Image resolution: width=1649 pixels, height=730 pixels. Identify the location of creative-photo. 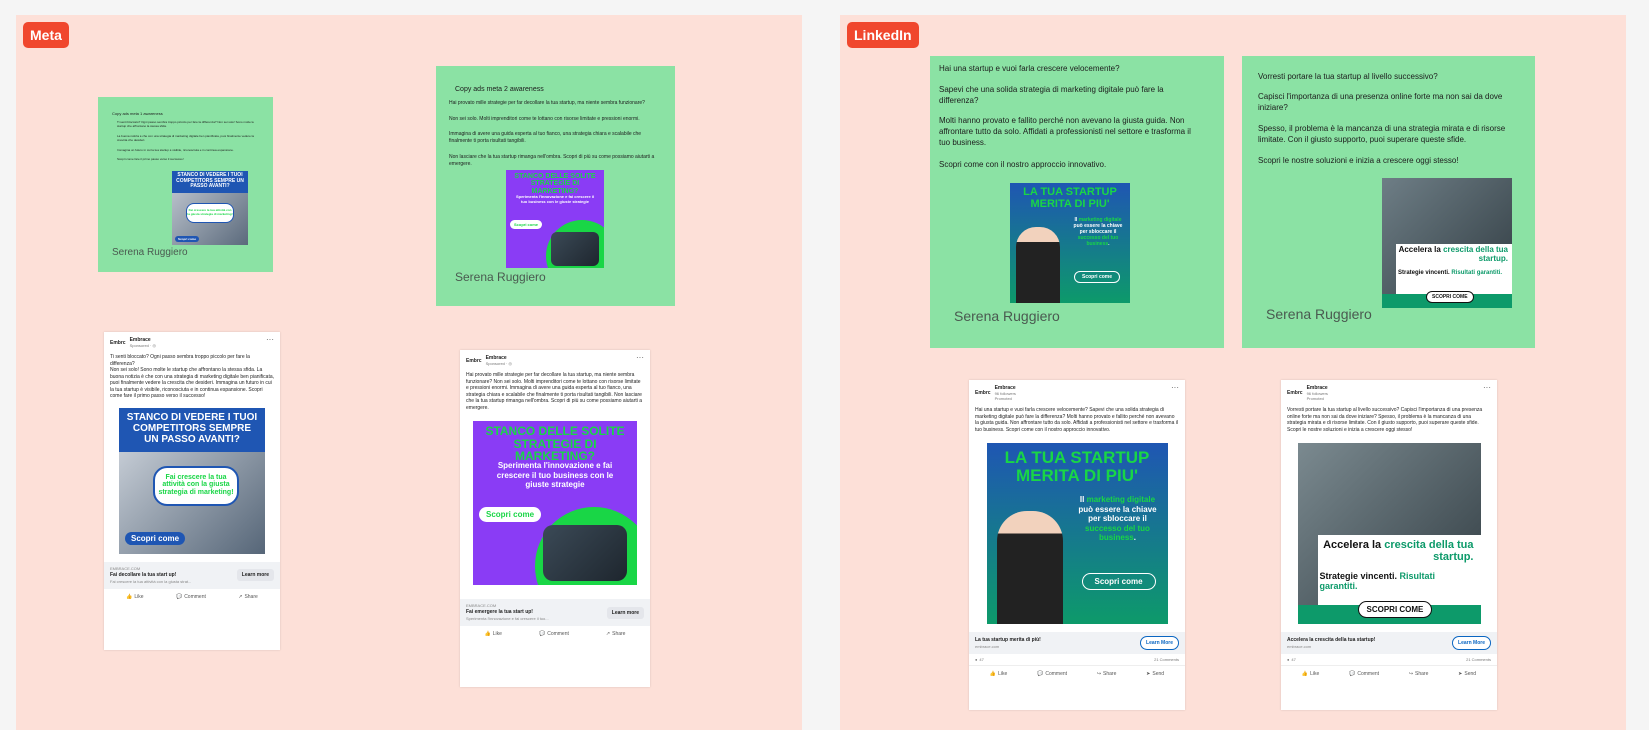
(585, 553).